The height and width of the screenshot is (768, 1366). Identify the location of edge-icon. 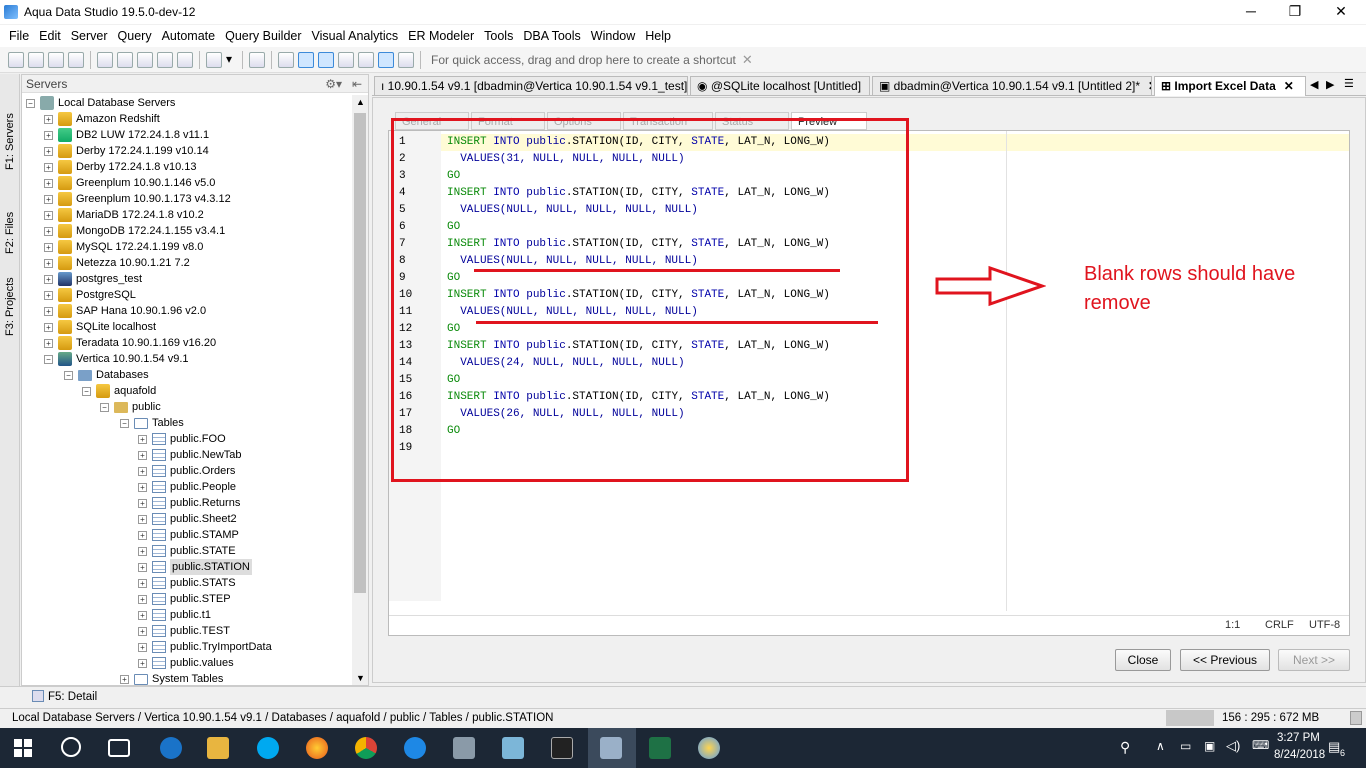
(171, 748).